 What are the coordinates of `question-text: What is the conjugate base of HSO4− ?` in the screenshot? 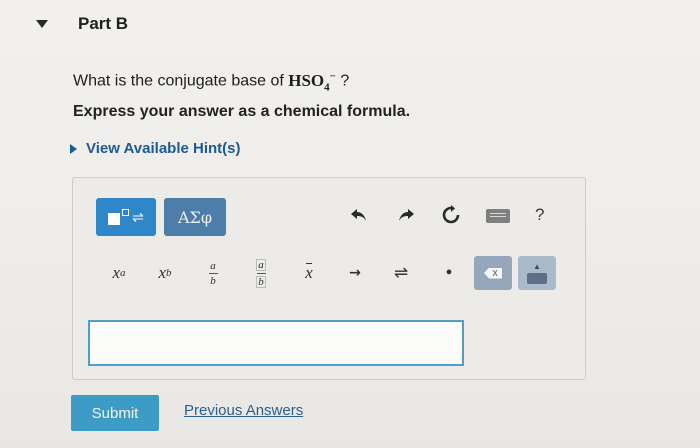 It's located at (211, 81).